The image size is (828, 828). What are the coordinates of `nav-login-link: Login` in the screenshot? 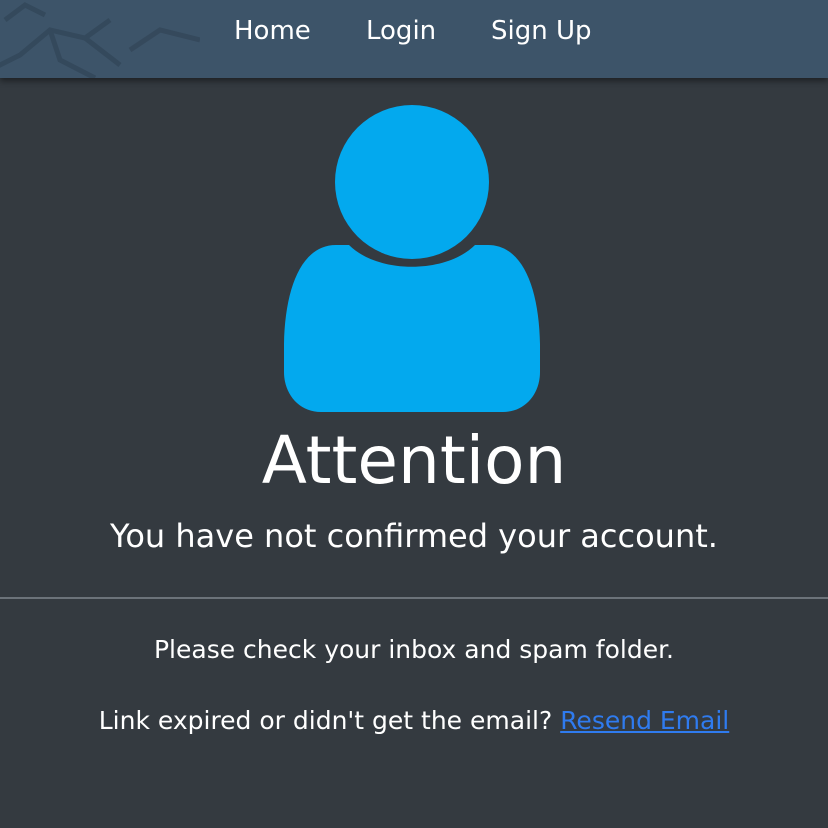 It's located at (401, 31).